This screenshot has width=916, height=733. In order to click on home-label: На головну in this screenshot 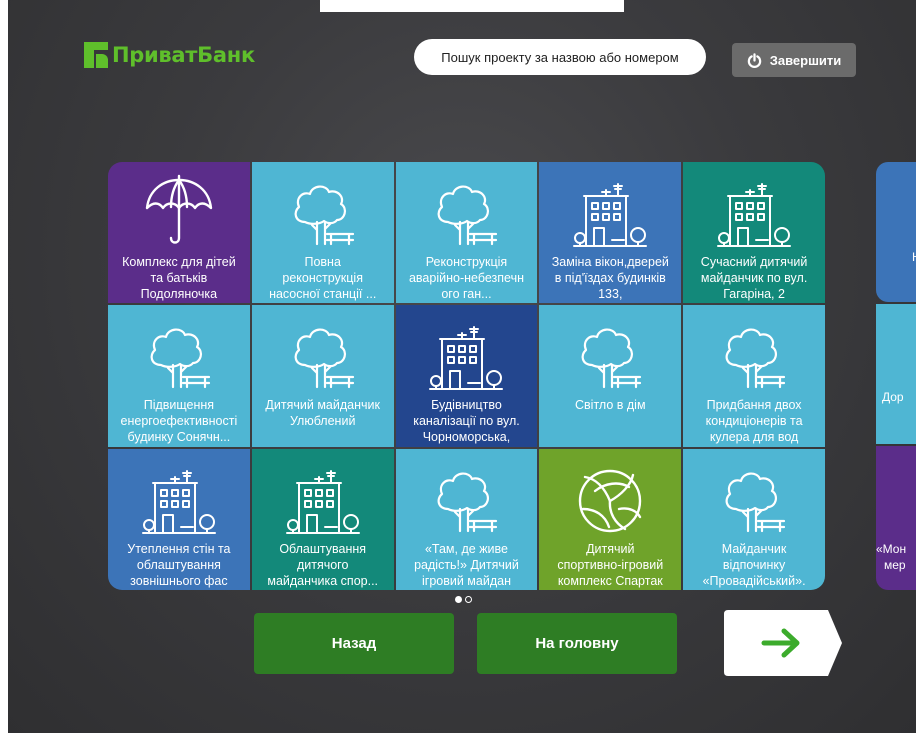, I will do `click(577, 643)`.